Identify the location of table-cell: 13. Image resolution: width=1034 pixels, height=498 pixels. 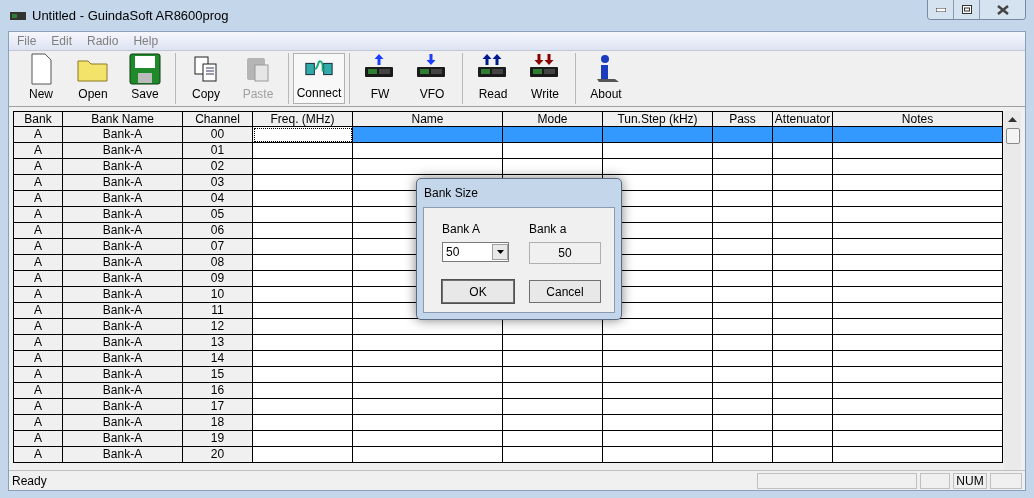
(218, 343).